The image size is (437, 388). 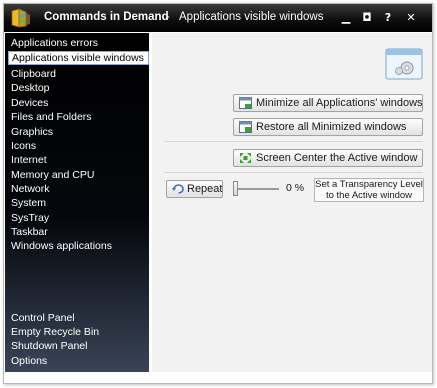 What do you see at coordinates (106, 17) in the screenshot?
I see `app-title: Commands in Demand` at bounding box center [106, 17].